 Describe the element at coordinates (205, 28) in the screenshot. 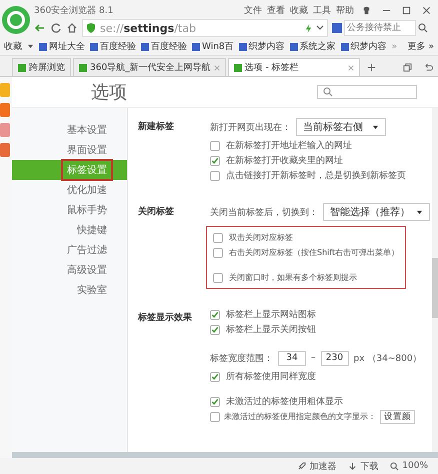

I see `address-field: se://settings/tab` at that location.